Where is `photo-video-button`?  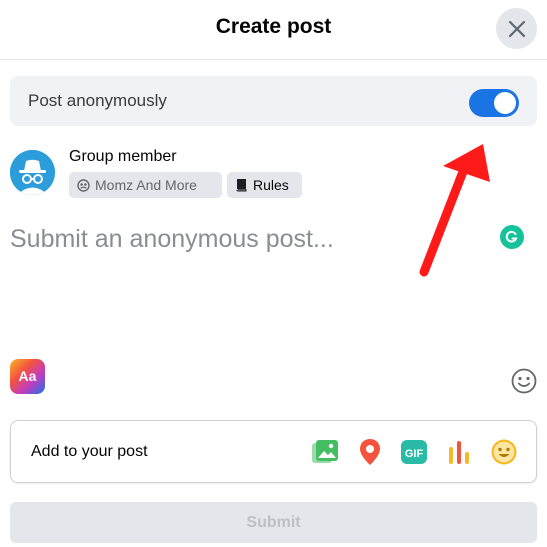
photo-video-button is located at coordinates (325, 452).